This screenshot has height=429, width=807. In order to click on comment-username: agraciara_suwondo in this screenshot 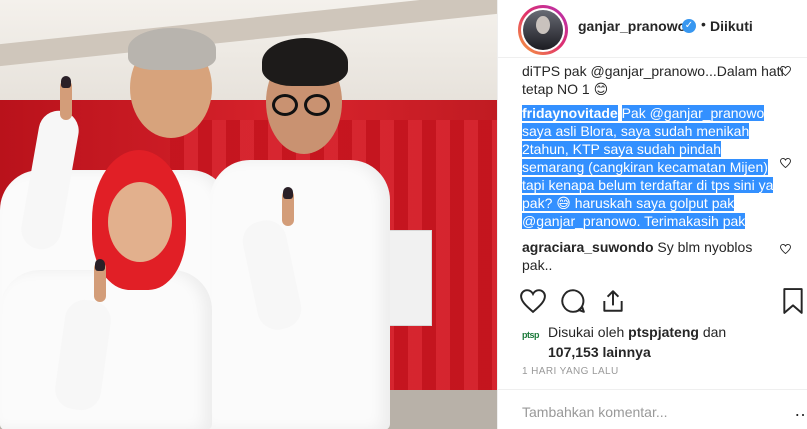, I will do `click(588, 247)`.